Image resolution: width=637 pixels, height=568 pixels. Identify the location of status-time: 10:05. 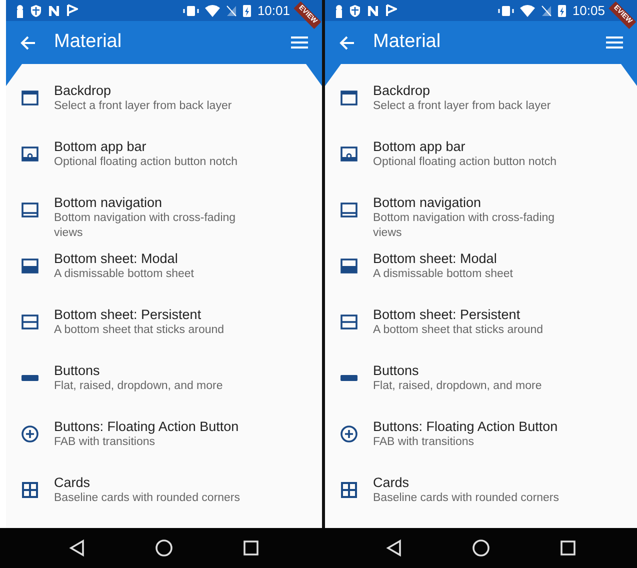
(588, 11).